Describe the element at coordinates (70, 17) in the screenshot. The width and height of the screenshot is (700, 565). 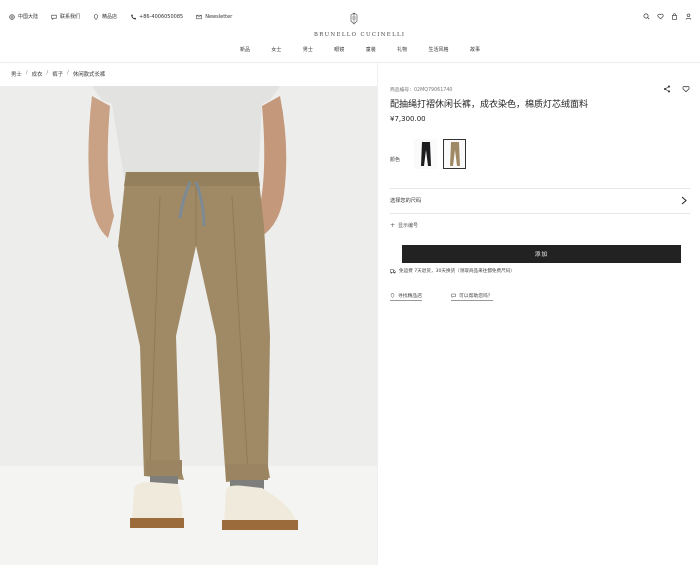
I see `contact-label: 联系我们` at that location.